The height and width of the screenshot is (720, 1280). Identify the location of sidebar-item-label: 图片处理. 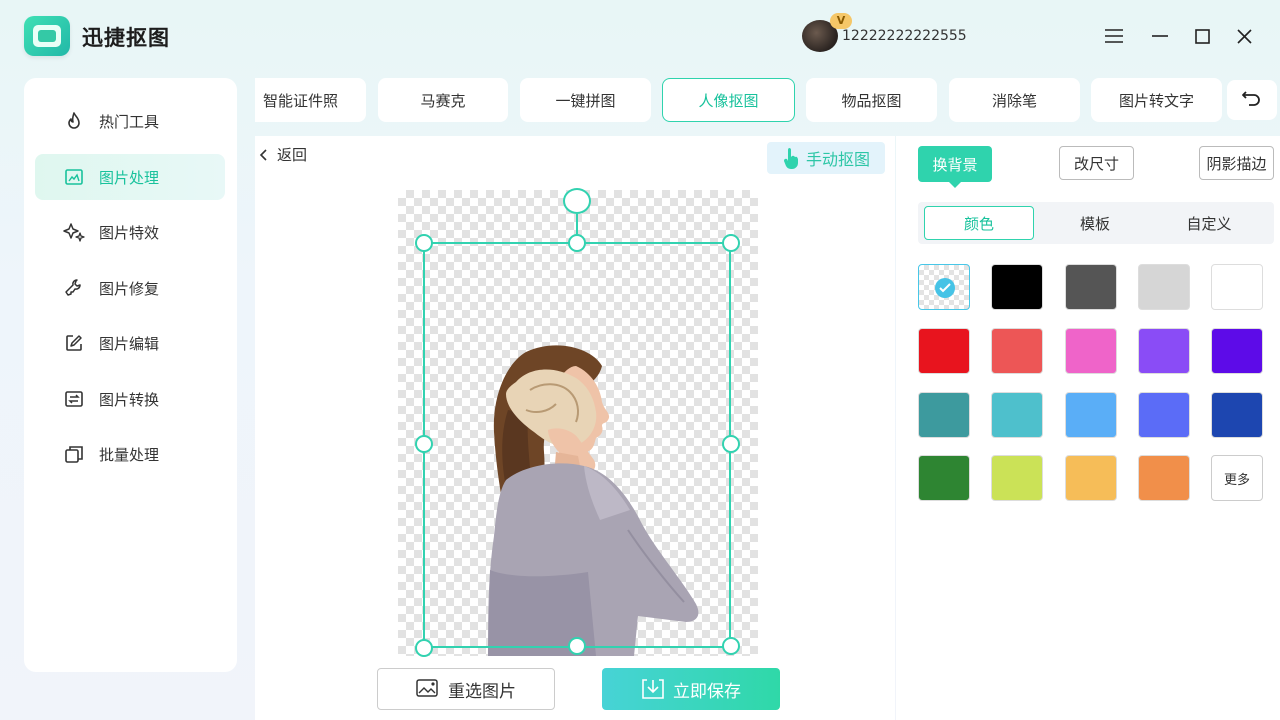
(129, 177).